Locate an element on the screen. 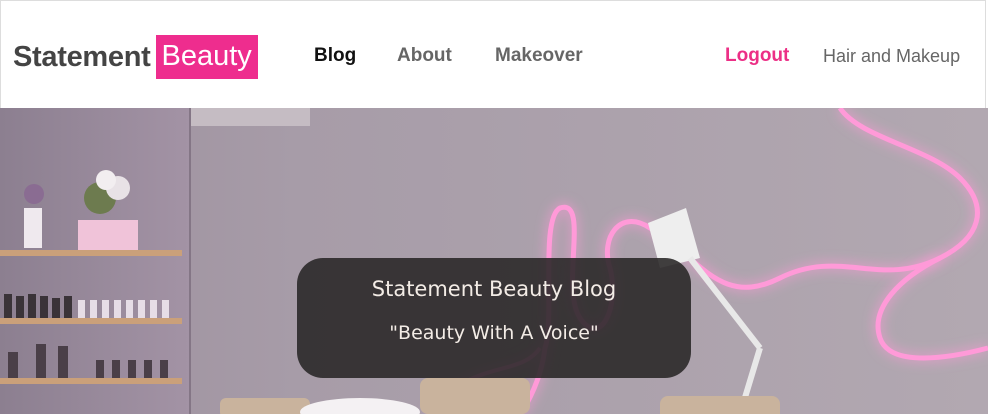  brand-name-main: Statement is located at coordinates (82, 56).